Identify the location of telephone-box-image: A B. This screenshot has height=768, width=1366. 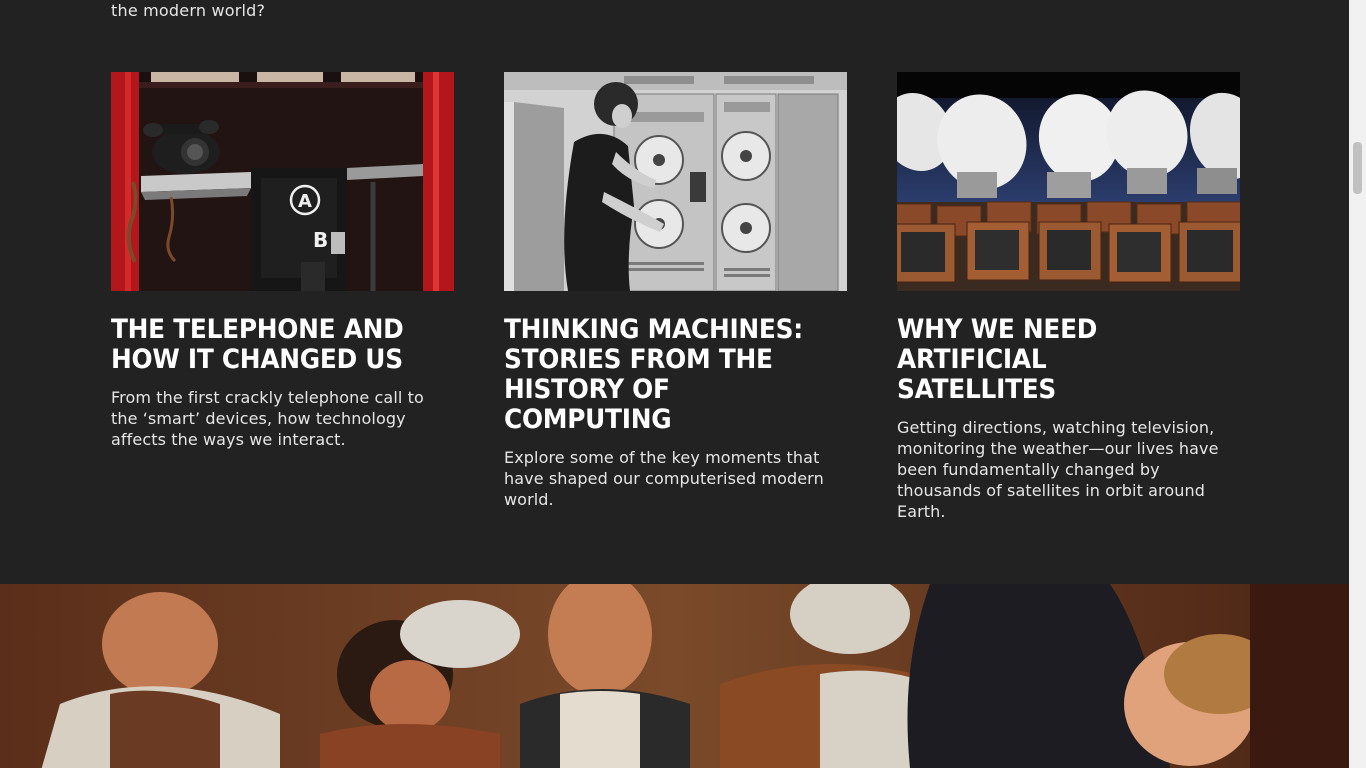
(282, 181).